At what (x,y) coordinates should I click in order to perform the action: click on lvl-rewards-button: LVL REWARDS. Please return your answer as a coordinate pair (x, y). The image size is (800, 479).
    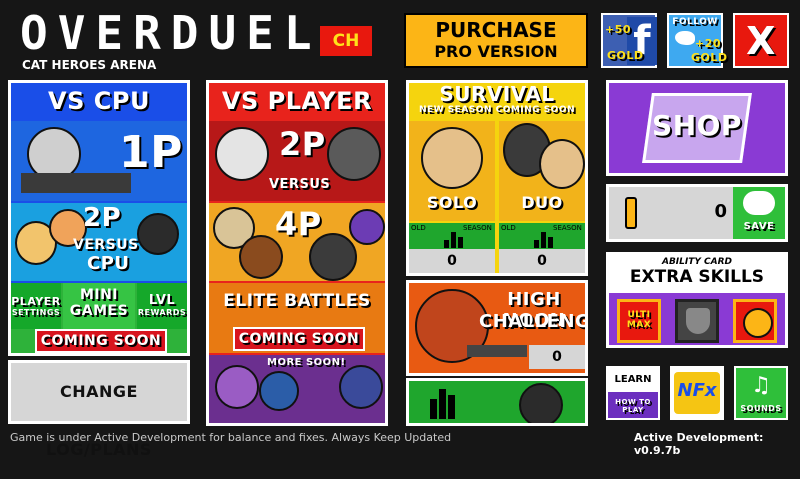
    Looking at the image, I should click on (162, 306).